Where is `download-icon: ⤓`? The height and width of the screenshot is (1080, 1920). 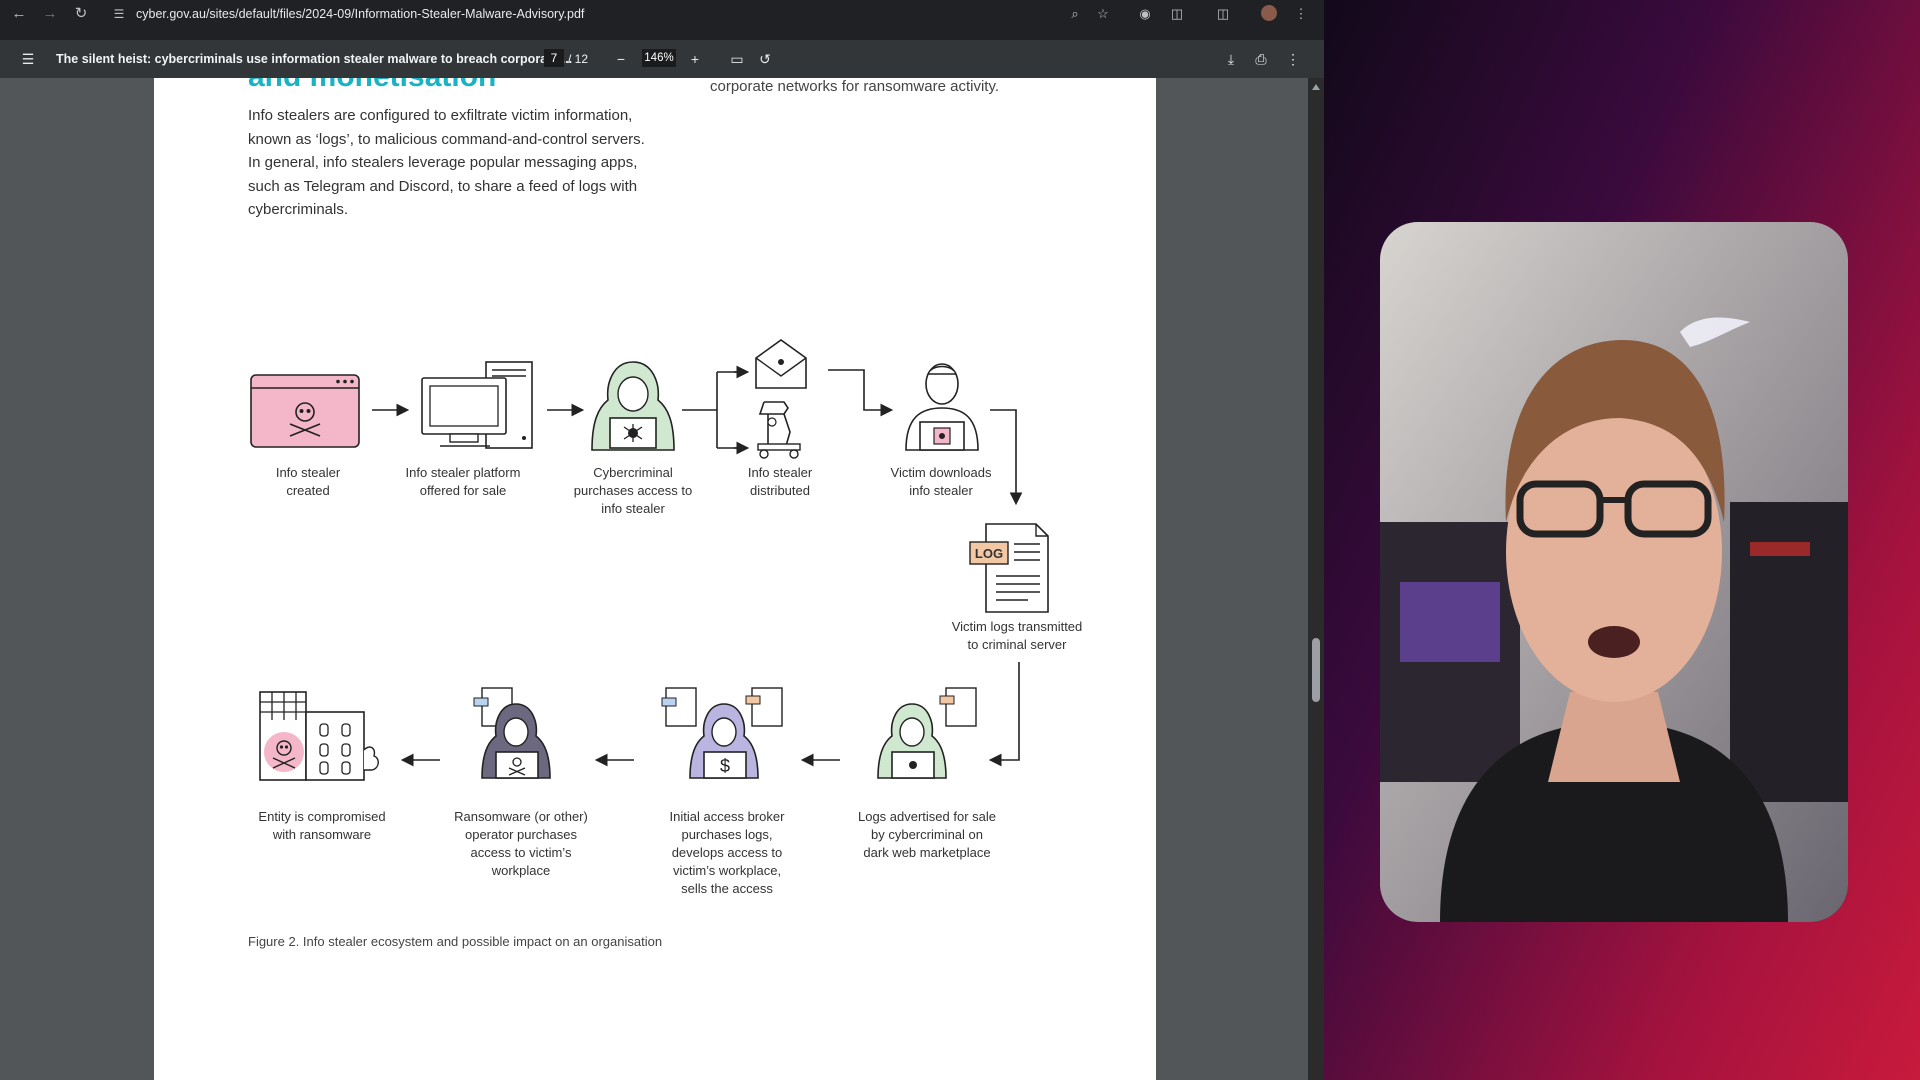 download-icon: ⤓ is located at coordinates (1231, 59).